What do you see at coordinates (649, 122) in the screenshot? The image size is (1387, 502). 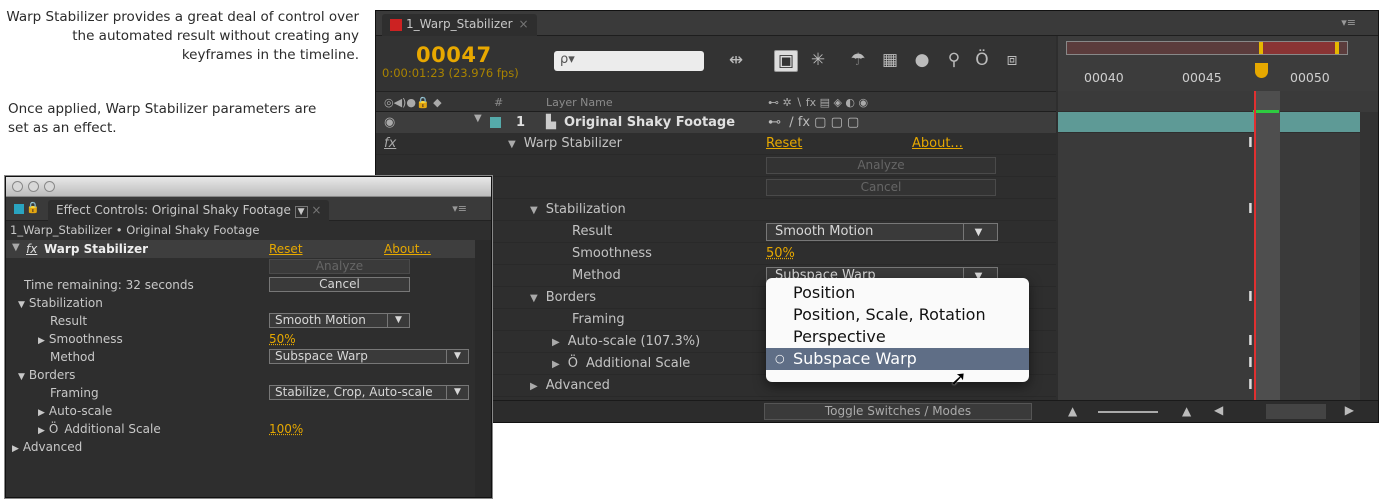 I see `layer-name: Original Shaky Footage` at bounding box center [649, 122].